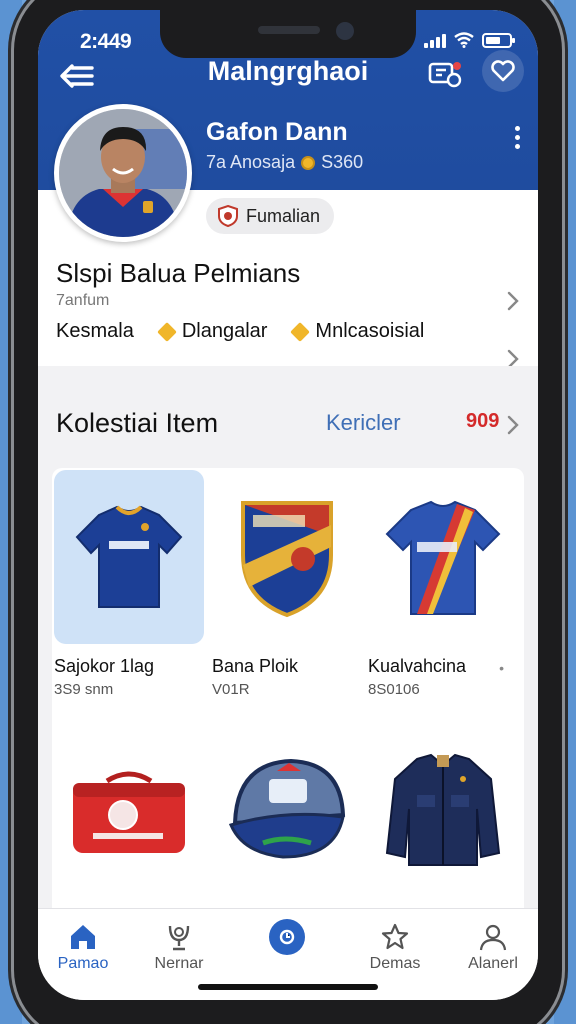 The width and height of the screenshot is (576, 1024). What do you see at coordinates (137, 423) in the screenshot?
I see `collection-title: Kolestiai Item` at bounding box center [137, 423].